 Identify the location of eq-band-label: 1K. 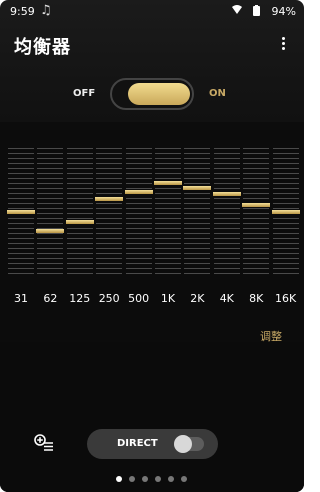
(168, 298).